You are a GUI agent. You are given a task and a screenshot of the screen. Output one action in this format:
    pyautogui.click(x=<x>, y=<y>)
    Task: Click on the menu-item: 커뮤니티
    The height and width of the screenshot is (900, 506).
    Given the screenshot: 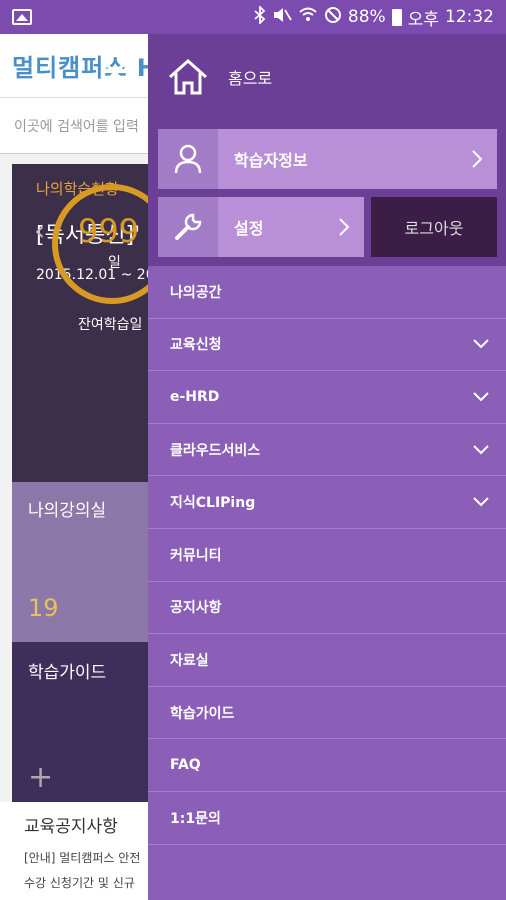 What is the action you would take?
    pyautogui.click(x=327, y=555)
    